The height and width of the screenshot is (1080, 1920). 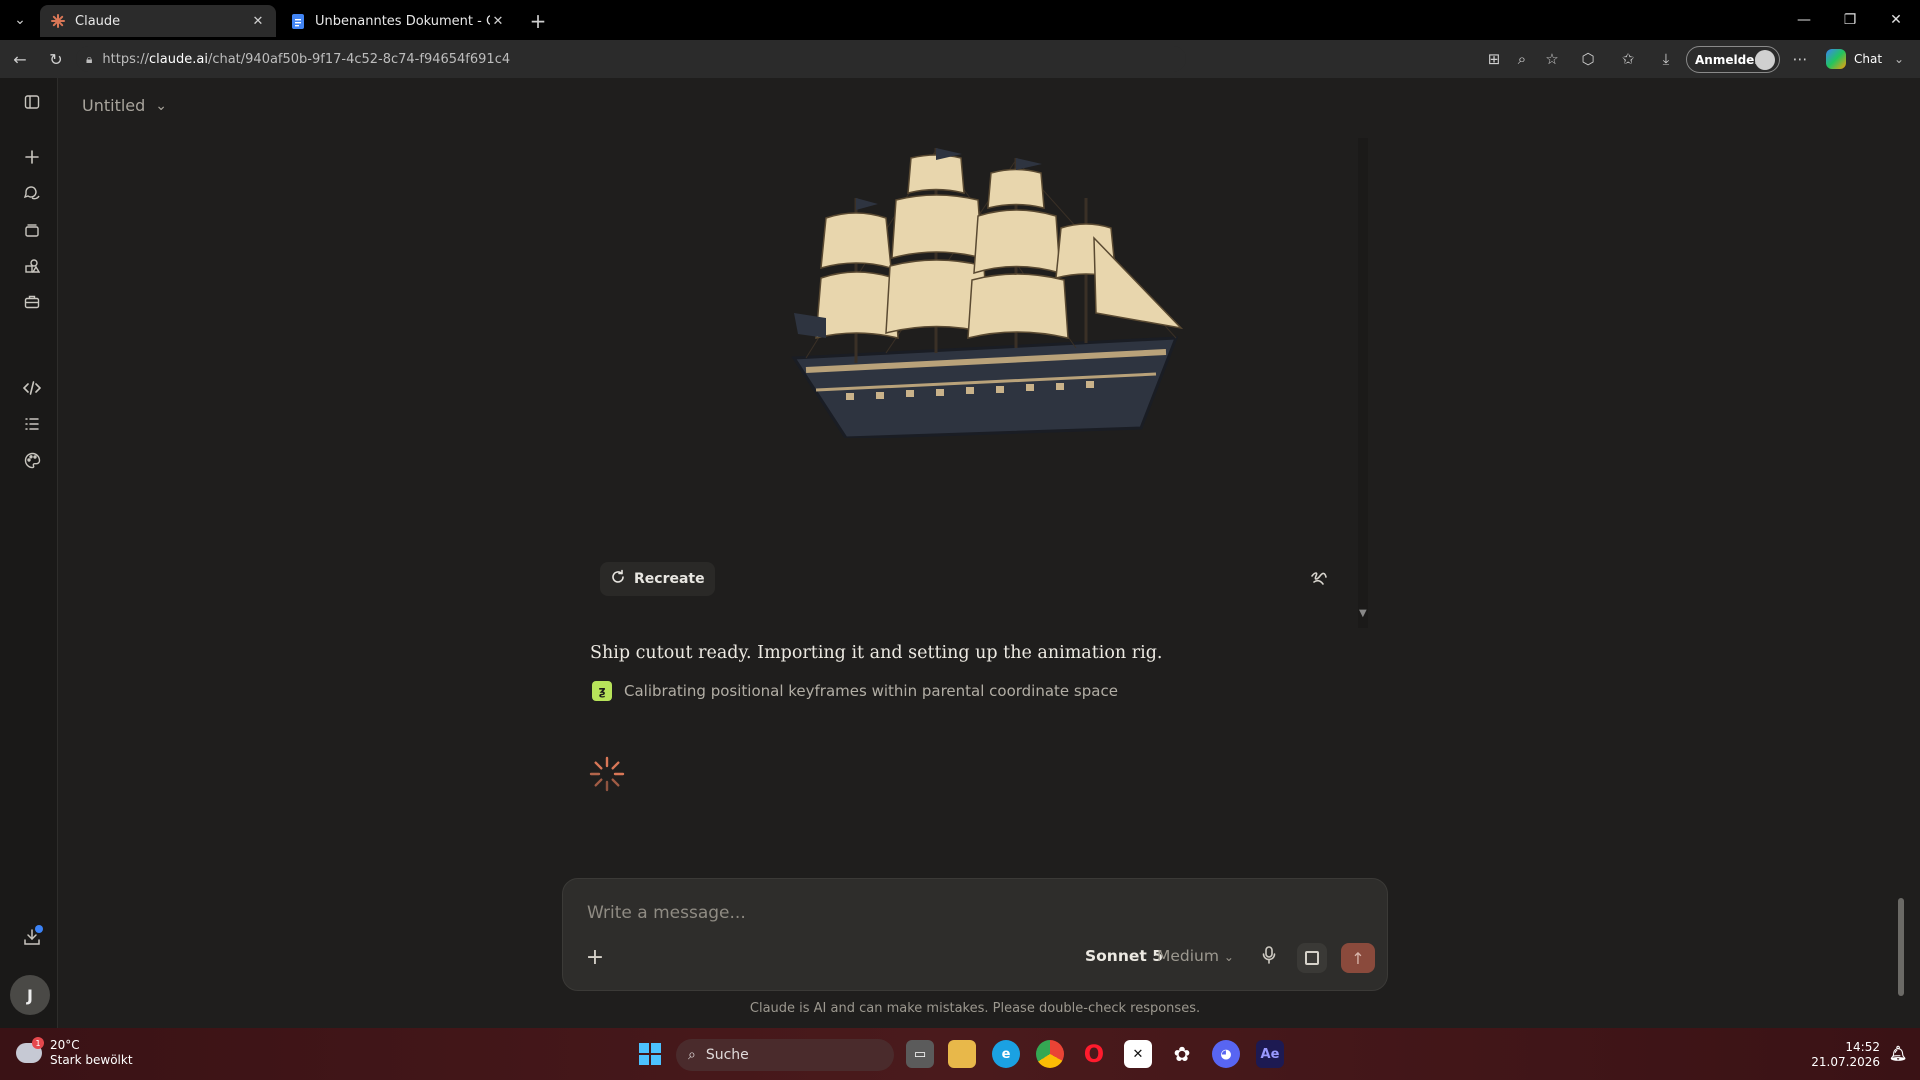 I want to click on minimize-icon: —, so click(x=1804, y=20).